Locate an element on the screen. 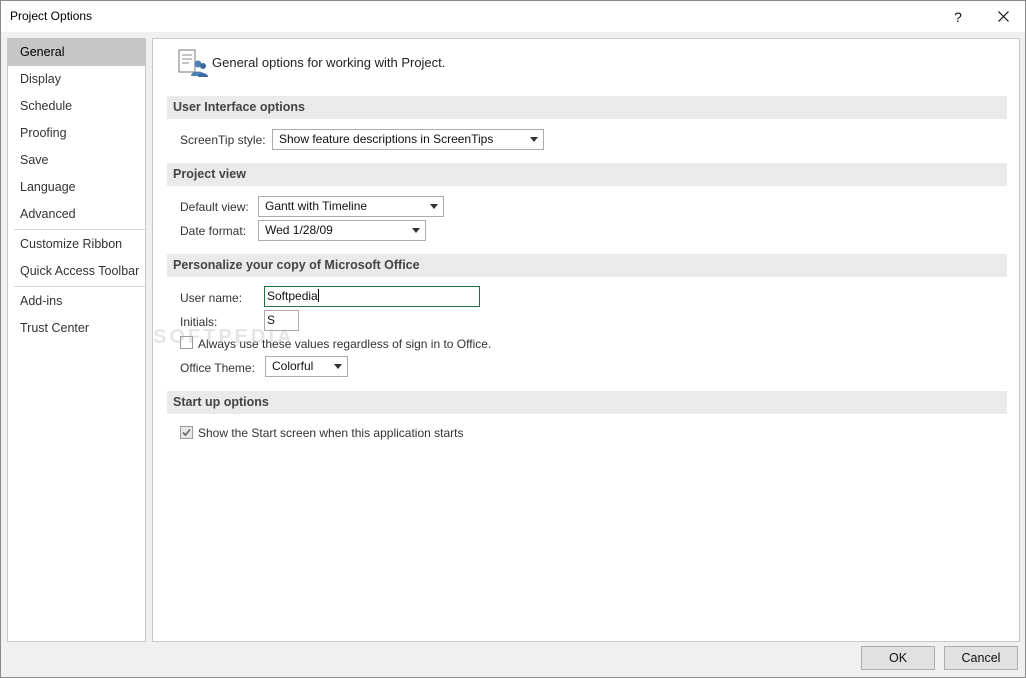  help-button: ? is located at coordinates (958, 16).